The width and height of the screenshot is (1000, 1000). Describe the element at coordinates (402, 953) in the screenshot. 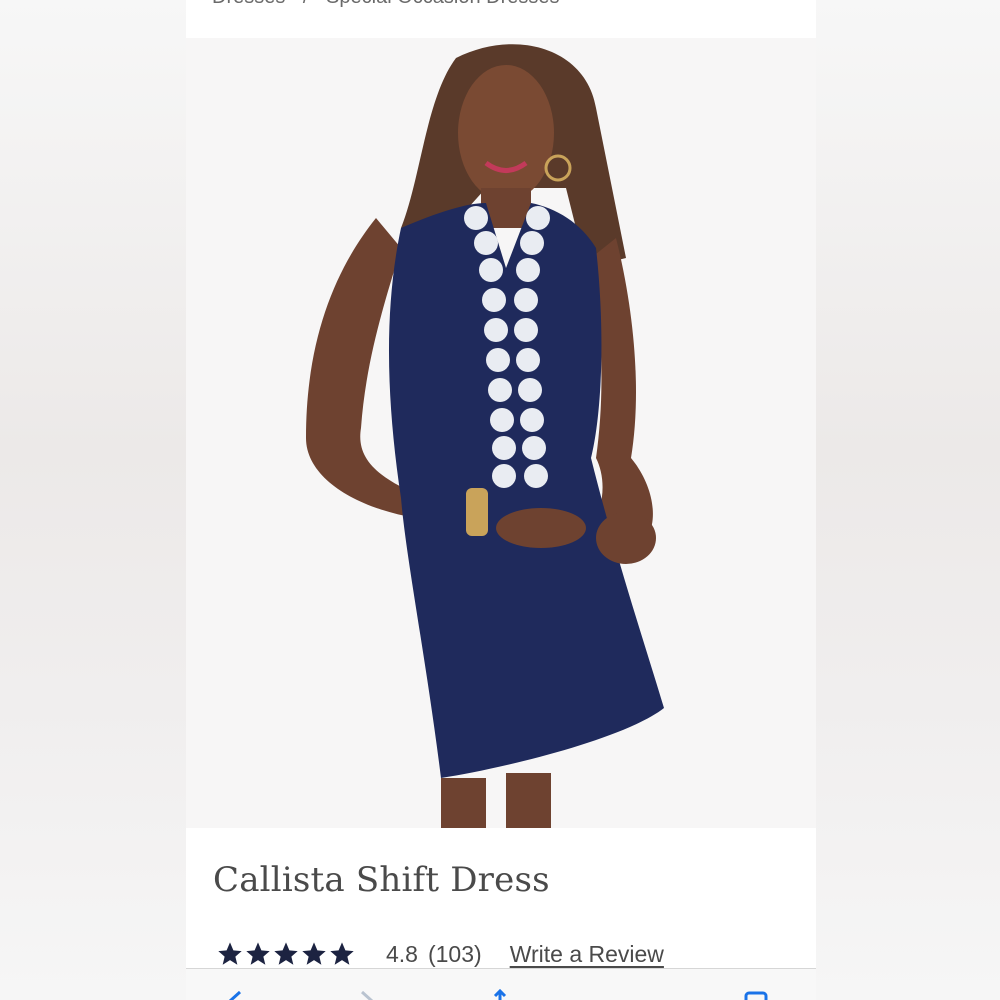

I see `rating-value: 4.8` at that location.